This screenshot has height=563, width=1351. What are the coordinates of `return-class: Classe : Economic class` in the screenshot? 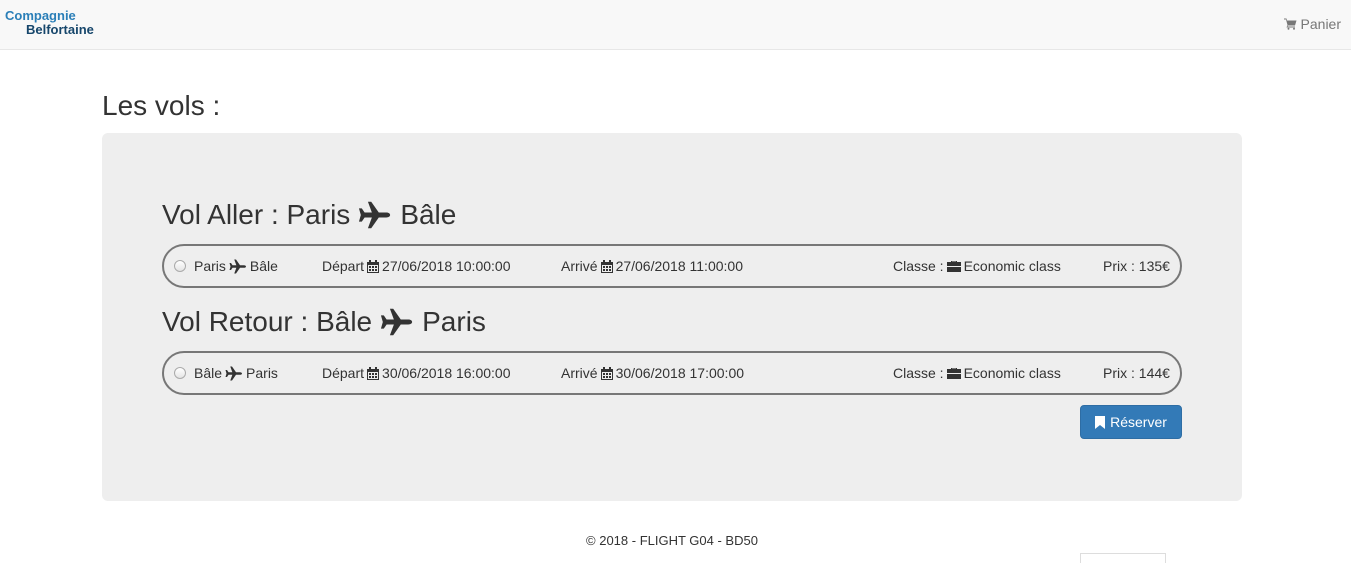 It's located at (977, 373).